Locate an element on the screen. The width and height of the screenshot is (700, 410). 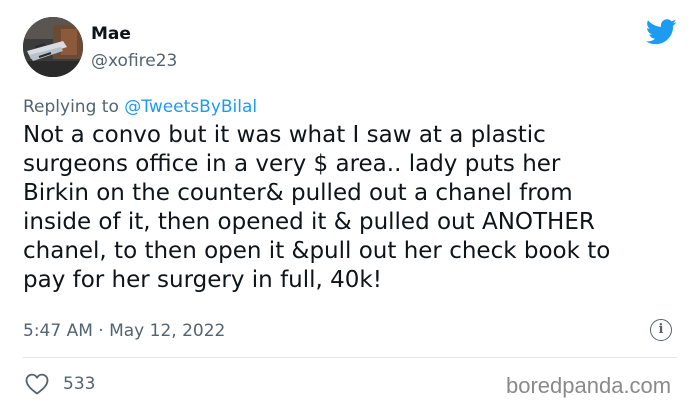
replying-to: Replying to @TweetsByBilal is located at coordinates (140, 107).